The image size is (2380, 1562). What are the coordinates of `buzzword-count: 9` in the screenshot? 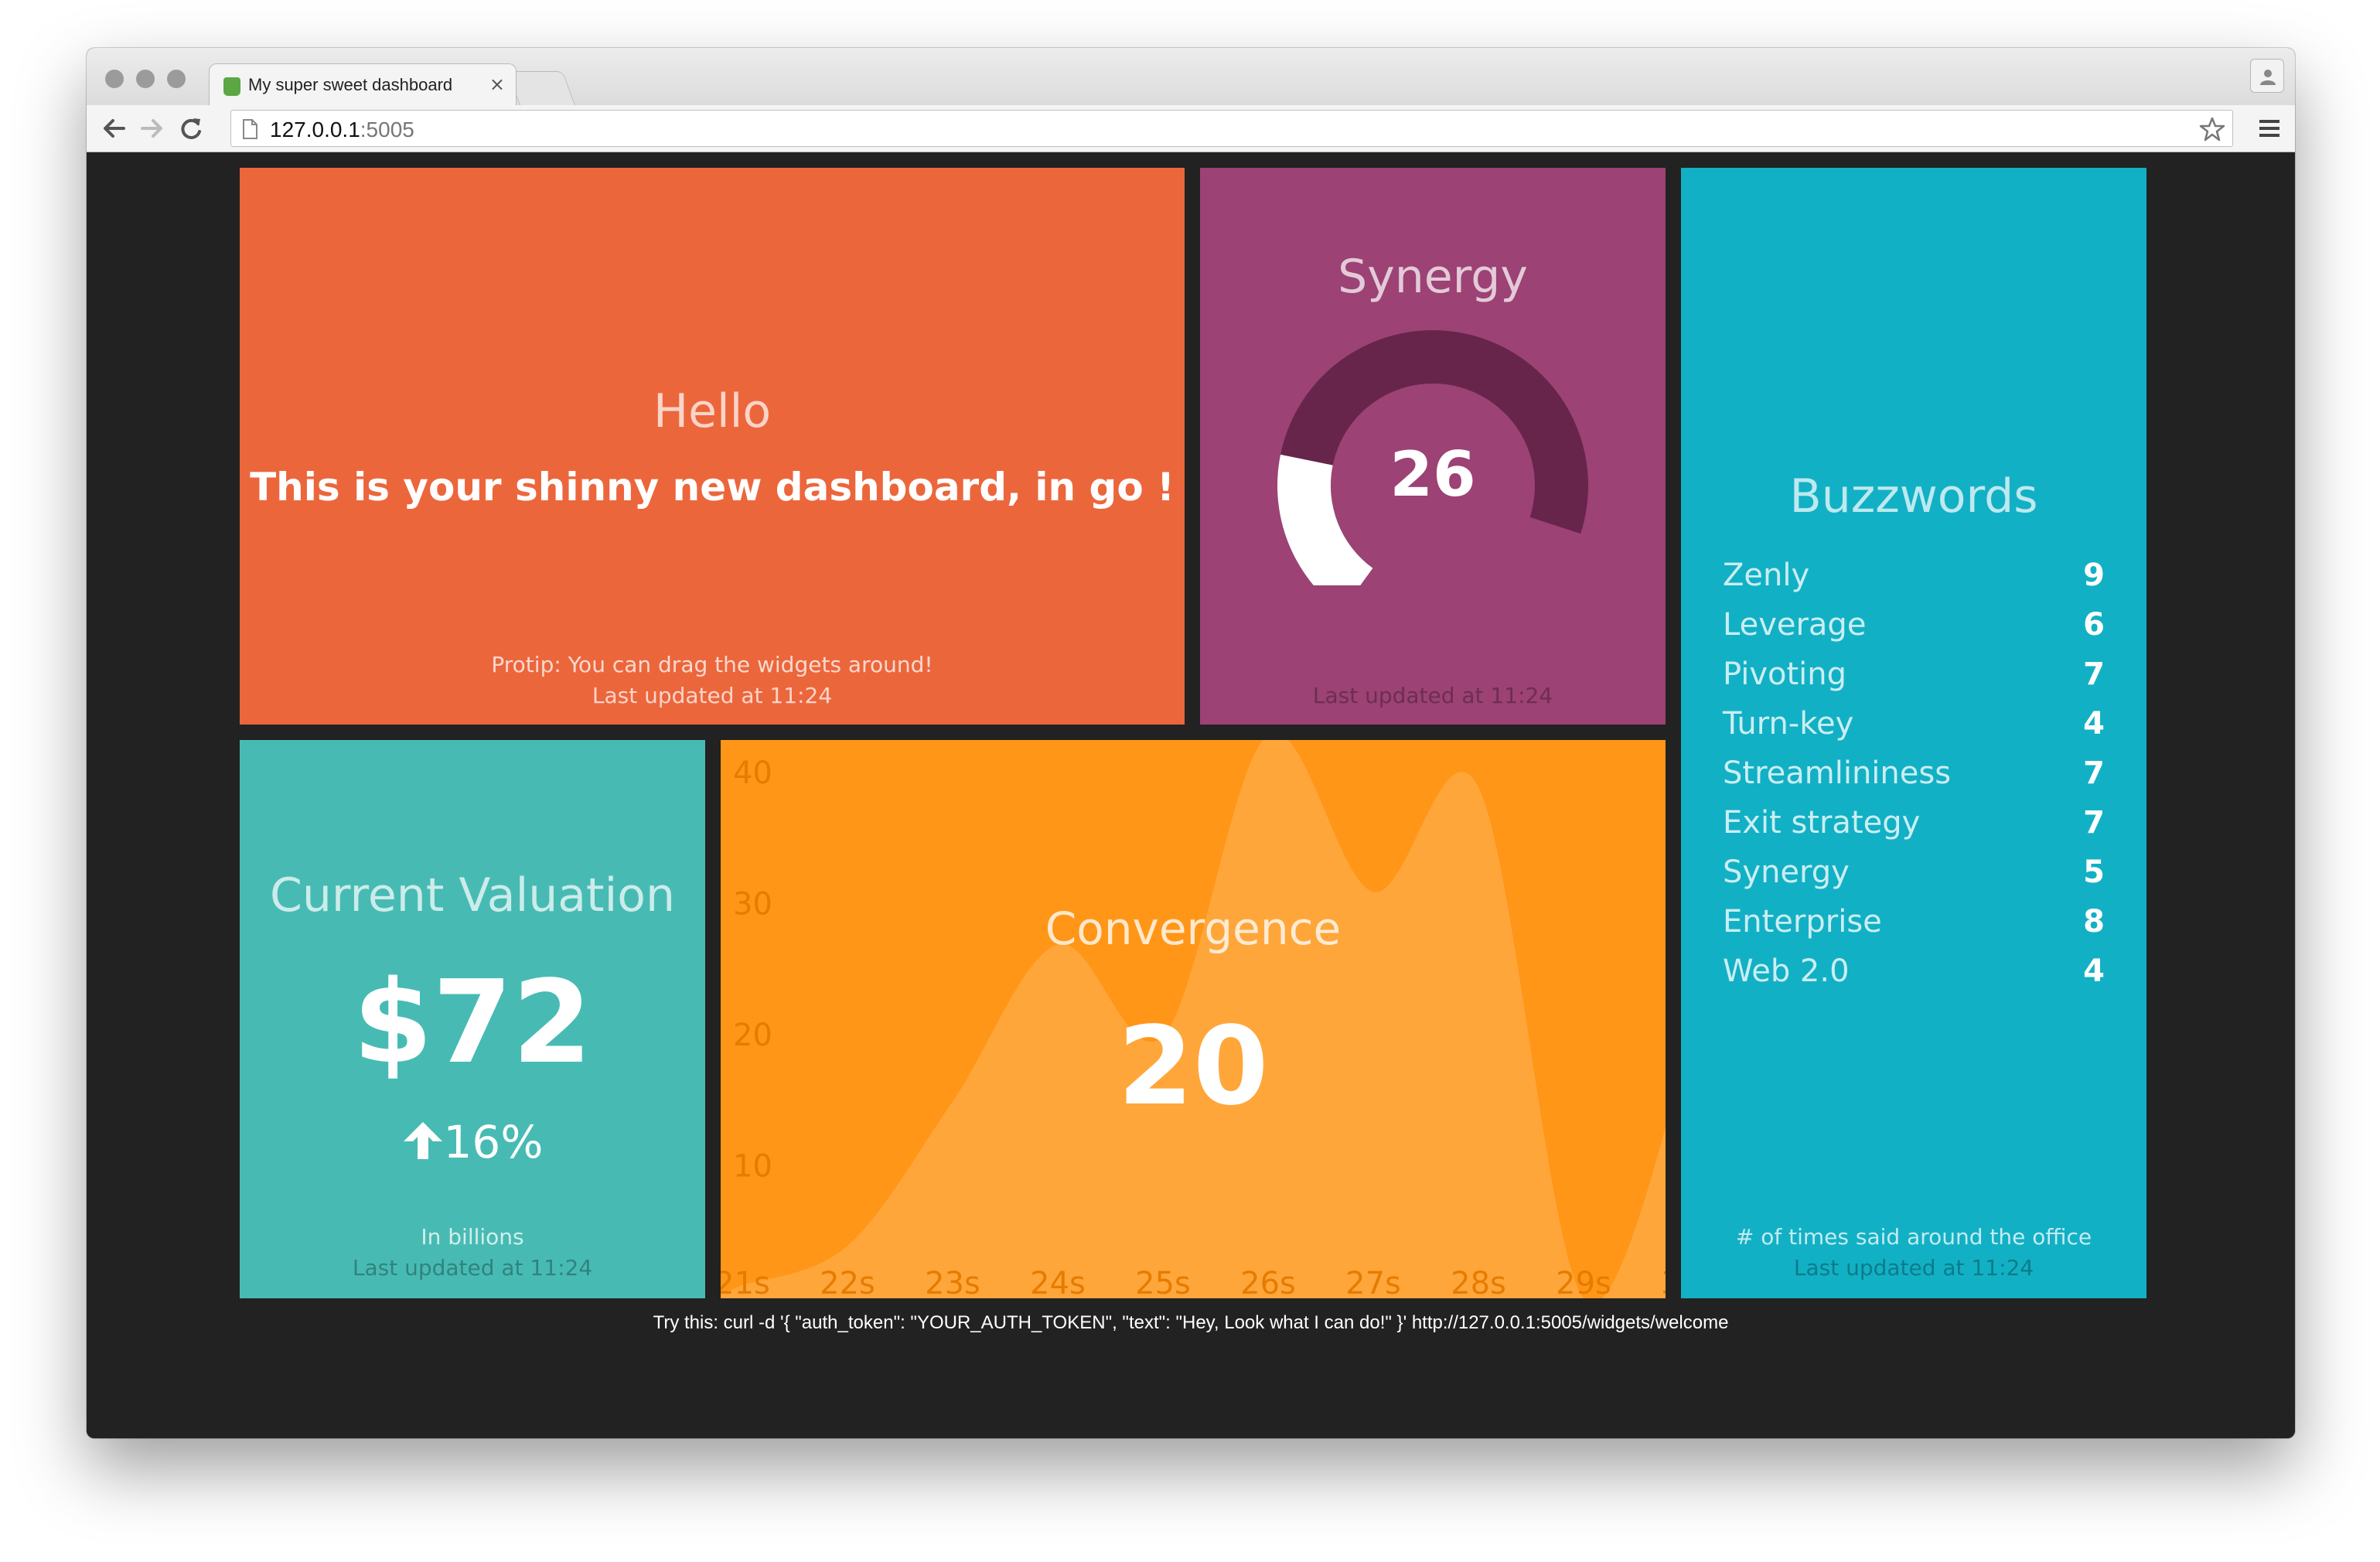 It's located at (2094, 575).